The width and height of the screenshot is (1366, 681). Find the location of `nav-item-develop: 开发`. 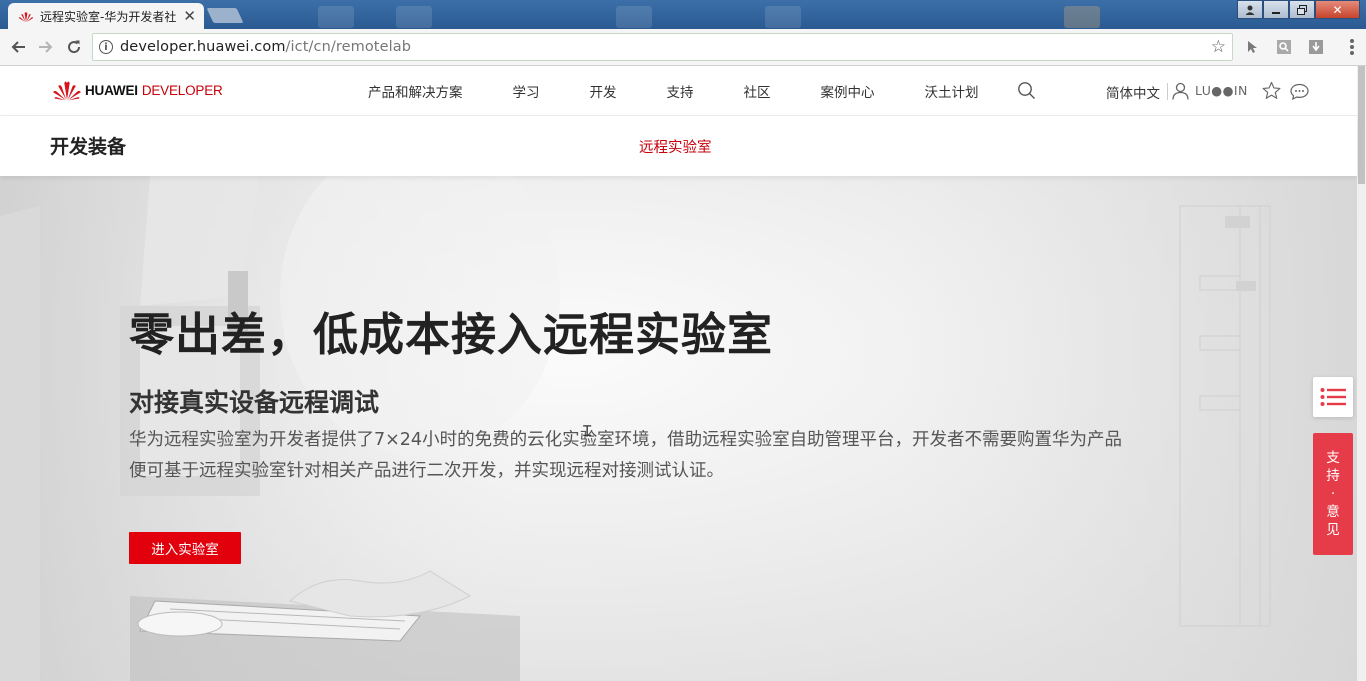

nav-item-develop: 开发 is located at coordinates (603, 91).